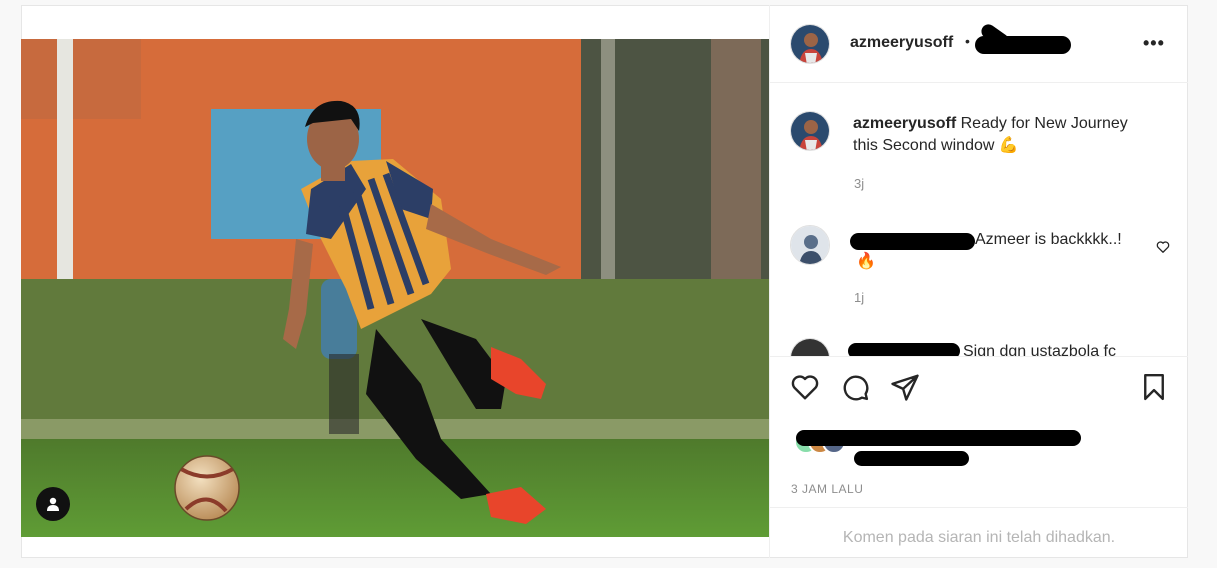 The width and height of the screenshot is (1217, 568). What do you see at coordinates (1048, 239) in the screenshot?
I see `comment-text: Azmeer is backkkk..!` at bounding box center [1048, 239].